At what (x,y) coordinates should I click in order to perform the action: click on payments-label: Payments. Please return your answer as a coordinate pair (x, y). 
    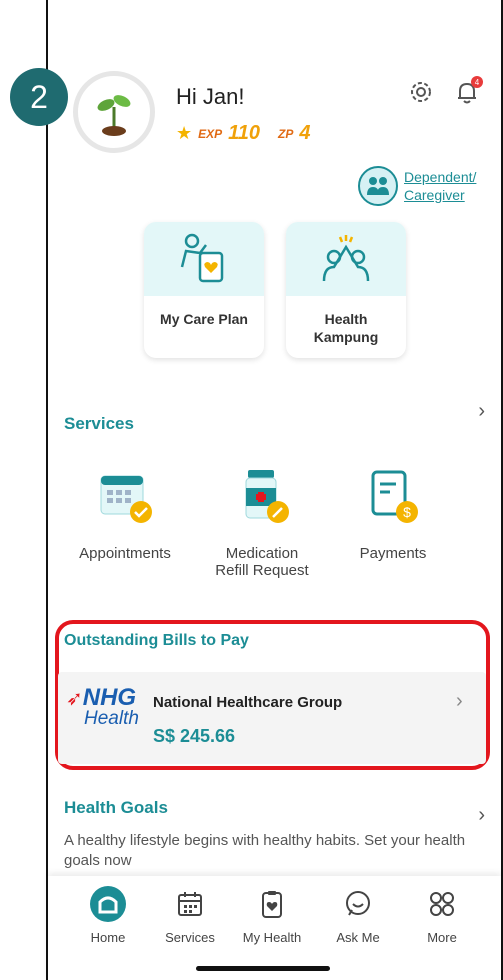
    Looking at the image, I should click on (393, 553).